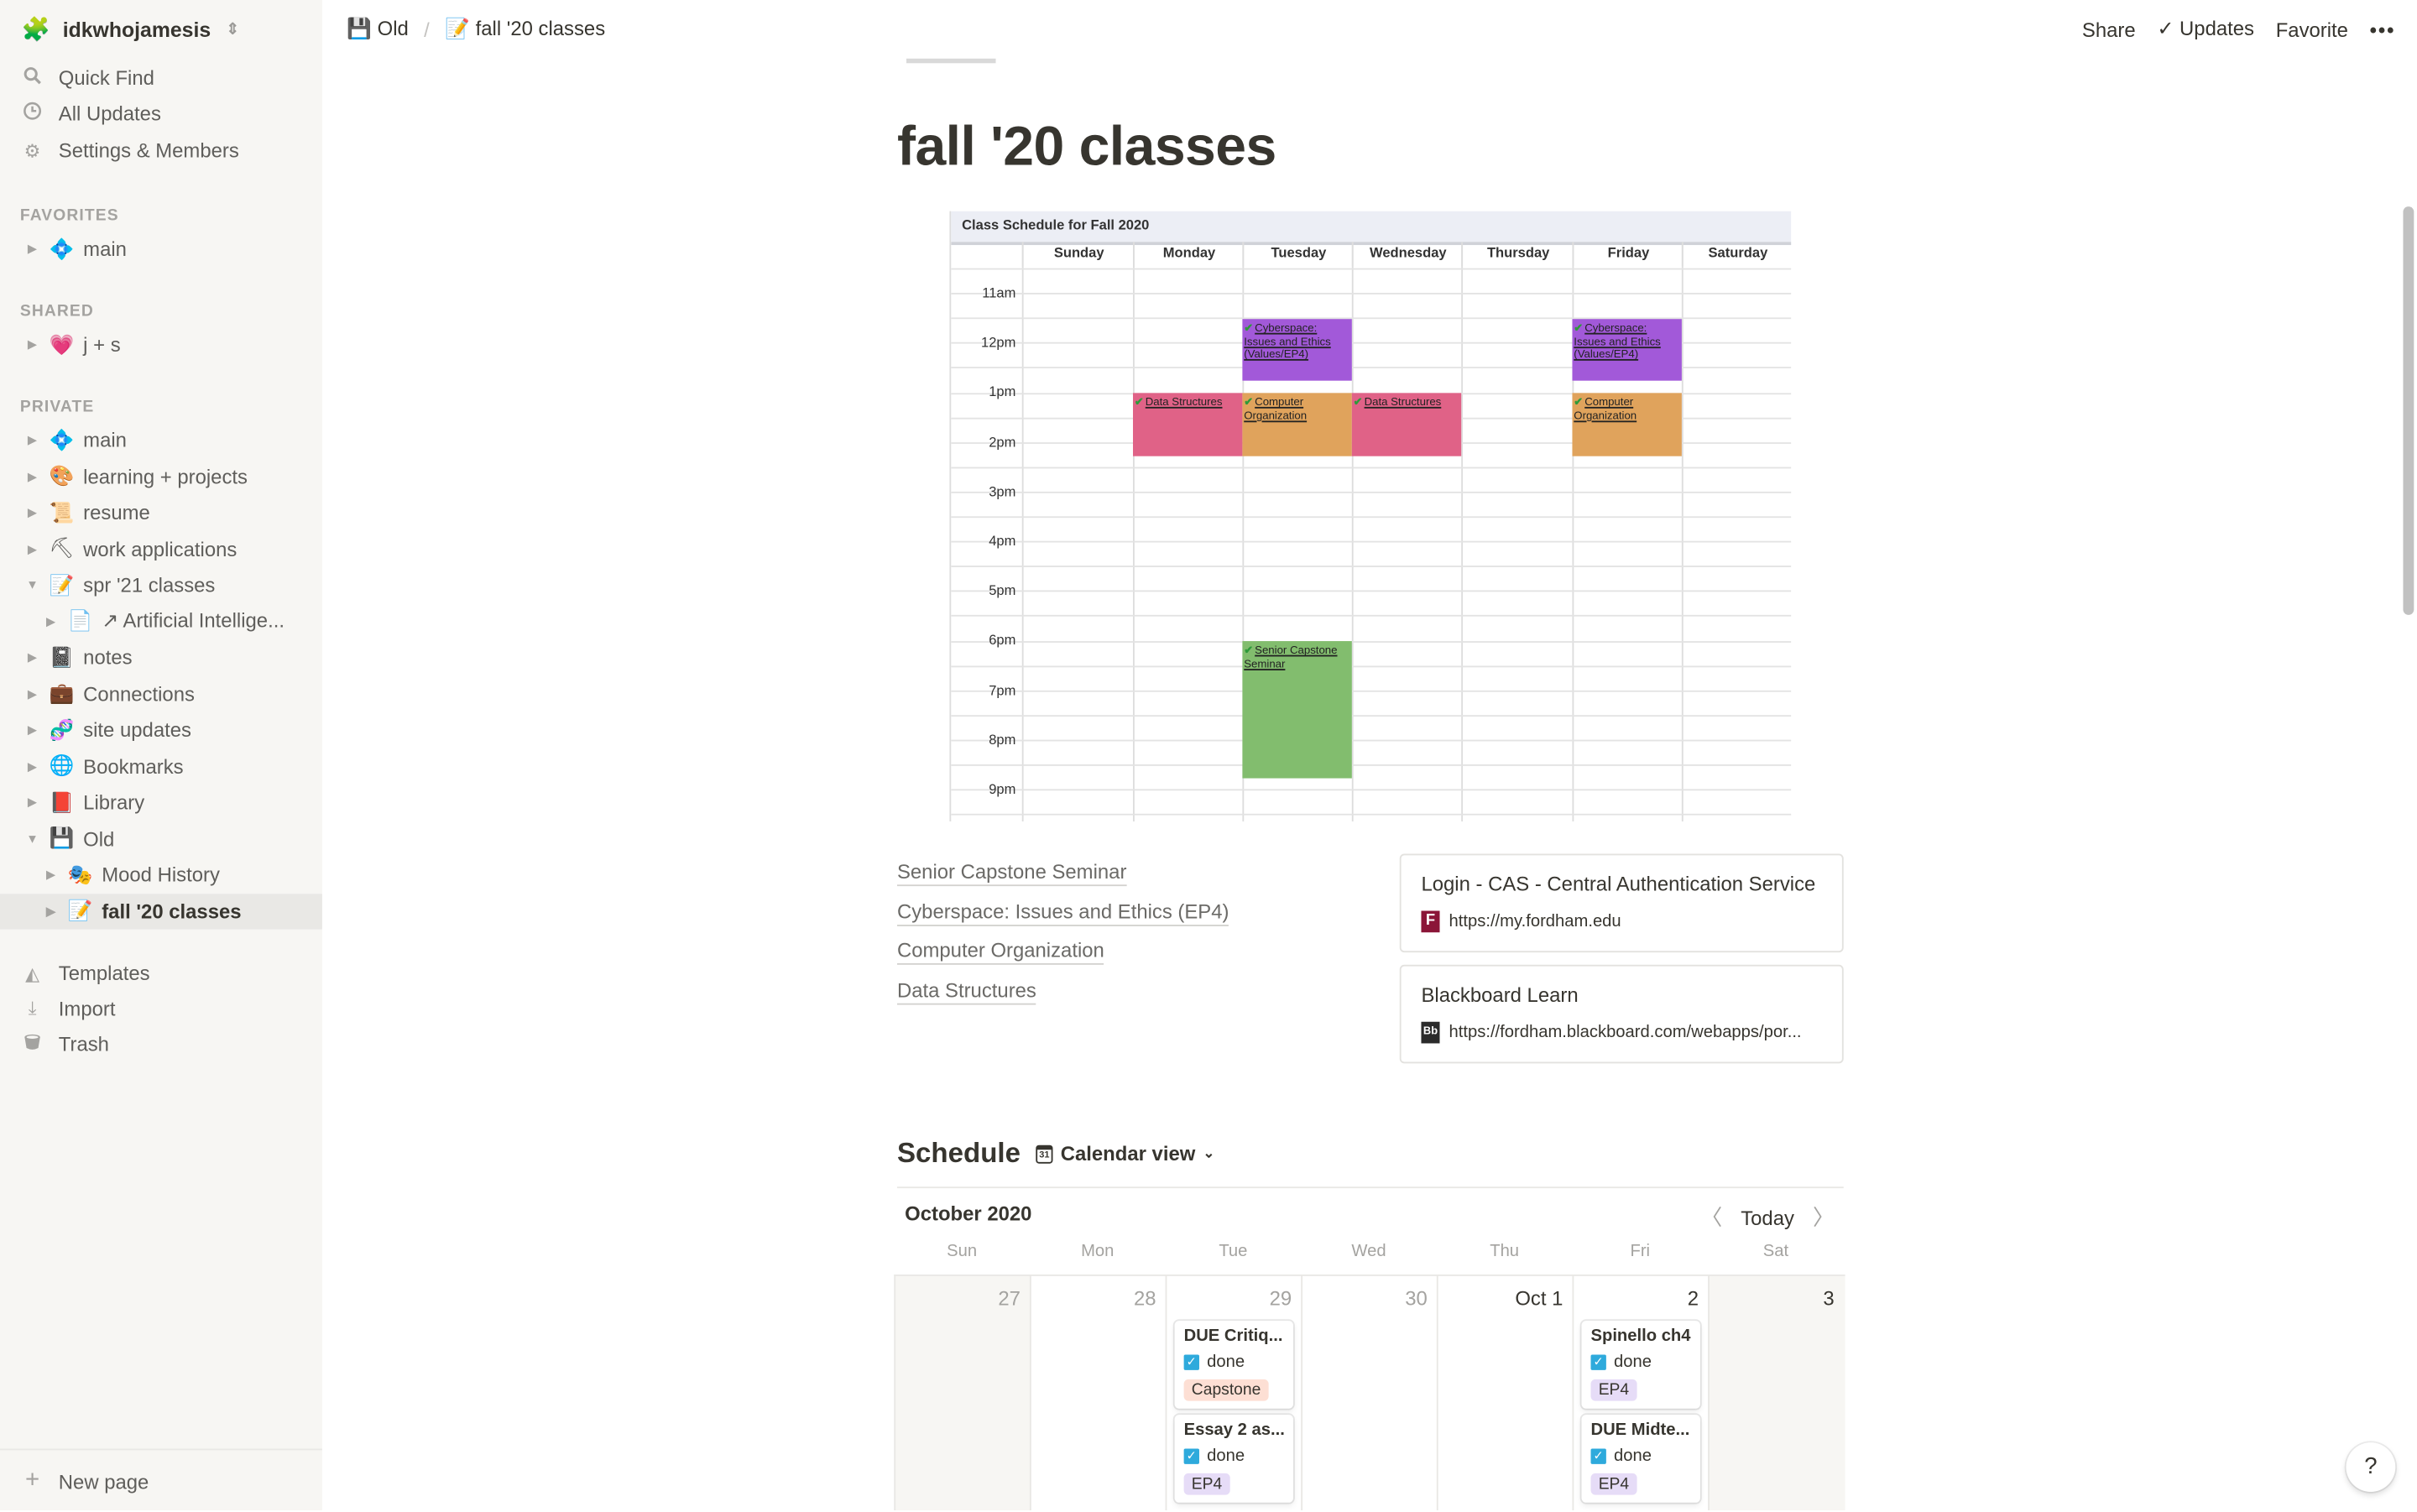 The height and width of the screenshot is (1512, 2417). I want to click on sidebar-item: ▶ ⛏ work applications, so click(161, 548).